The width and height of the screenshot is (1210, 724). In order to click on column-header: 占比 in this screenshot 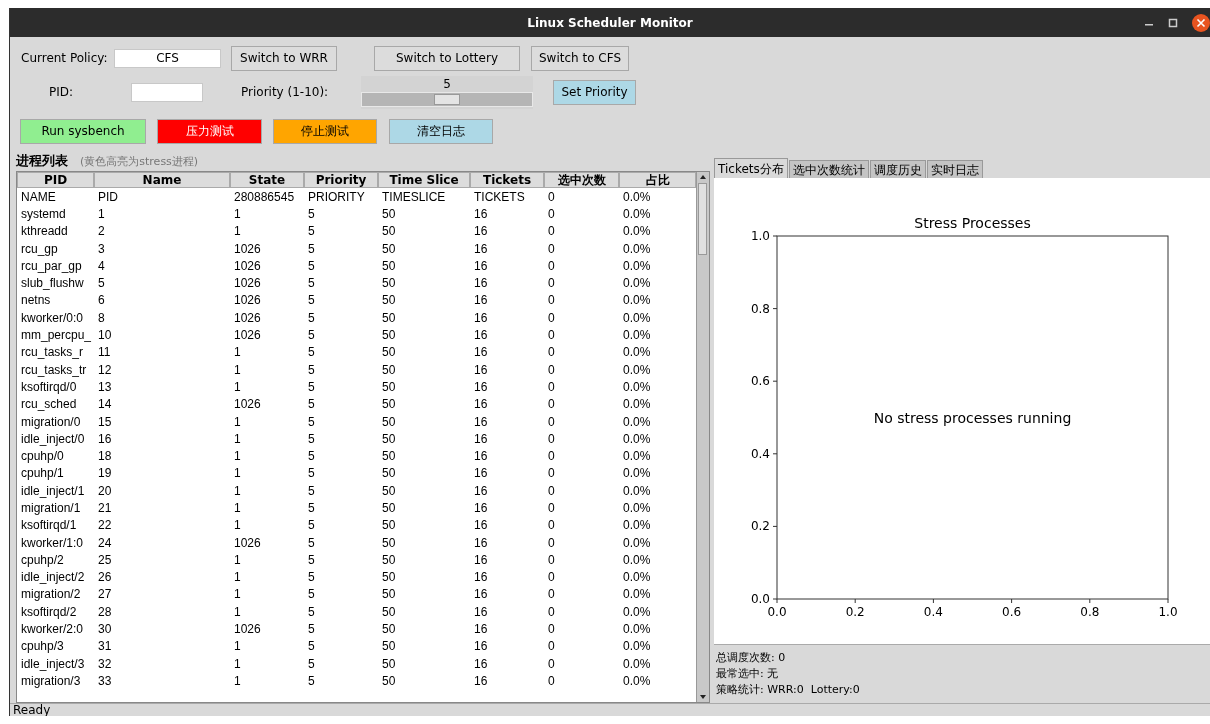, I will do `click(657, 180)`.